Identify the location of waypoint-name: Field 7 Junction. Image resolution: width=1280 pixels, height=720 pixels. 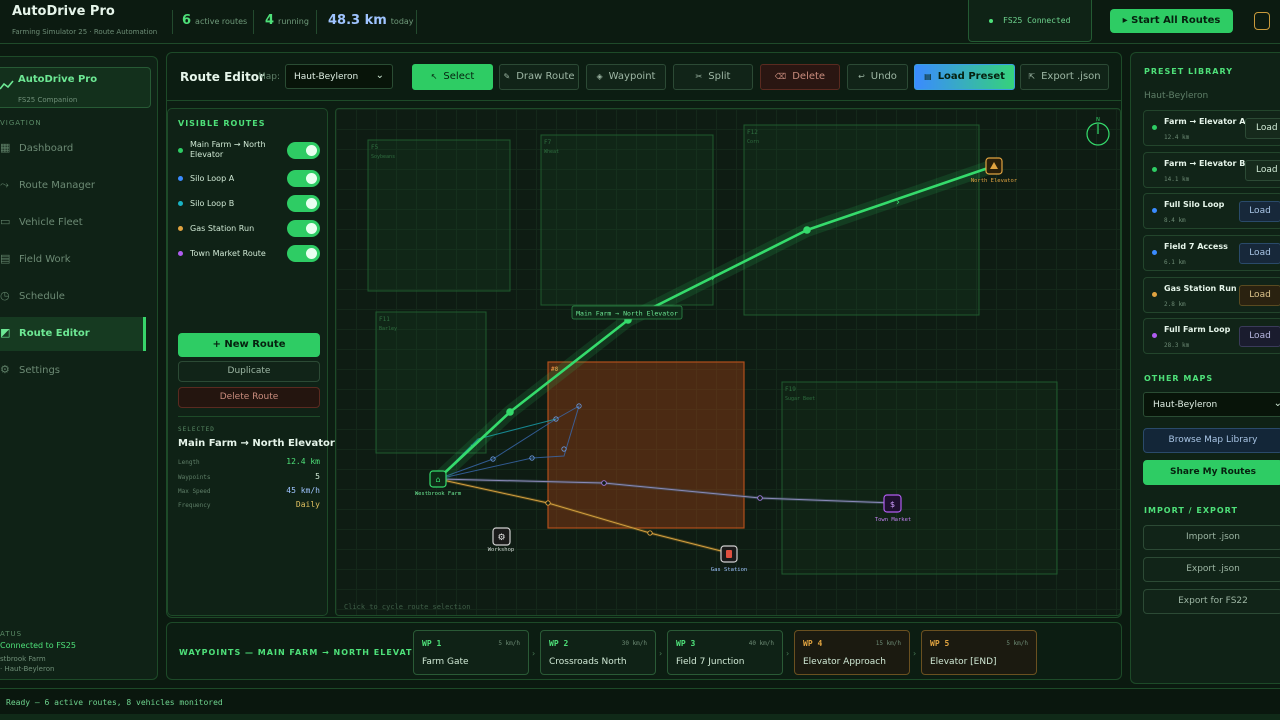
(710, 662).